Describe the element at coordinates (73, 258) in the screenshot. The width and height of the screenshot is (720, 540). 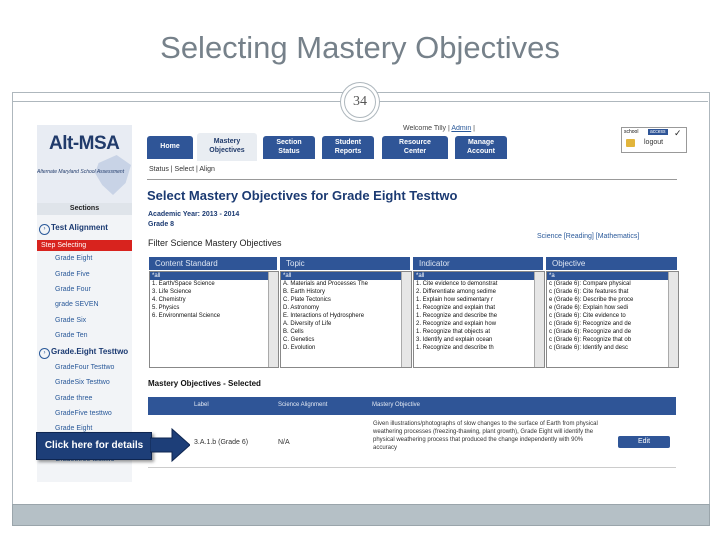
I see `sidebar-item: Grade Eight` at that location.